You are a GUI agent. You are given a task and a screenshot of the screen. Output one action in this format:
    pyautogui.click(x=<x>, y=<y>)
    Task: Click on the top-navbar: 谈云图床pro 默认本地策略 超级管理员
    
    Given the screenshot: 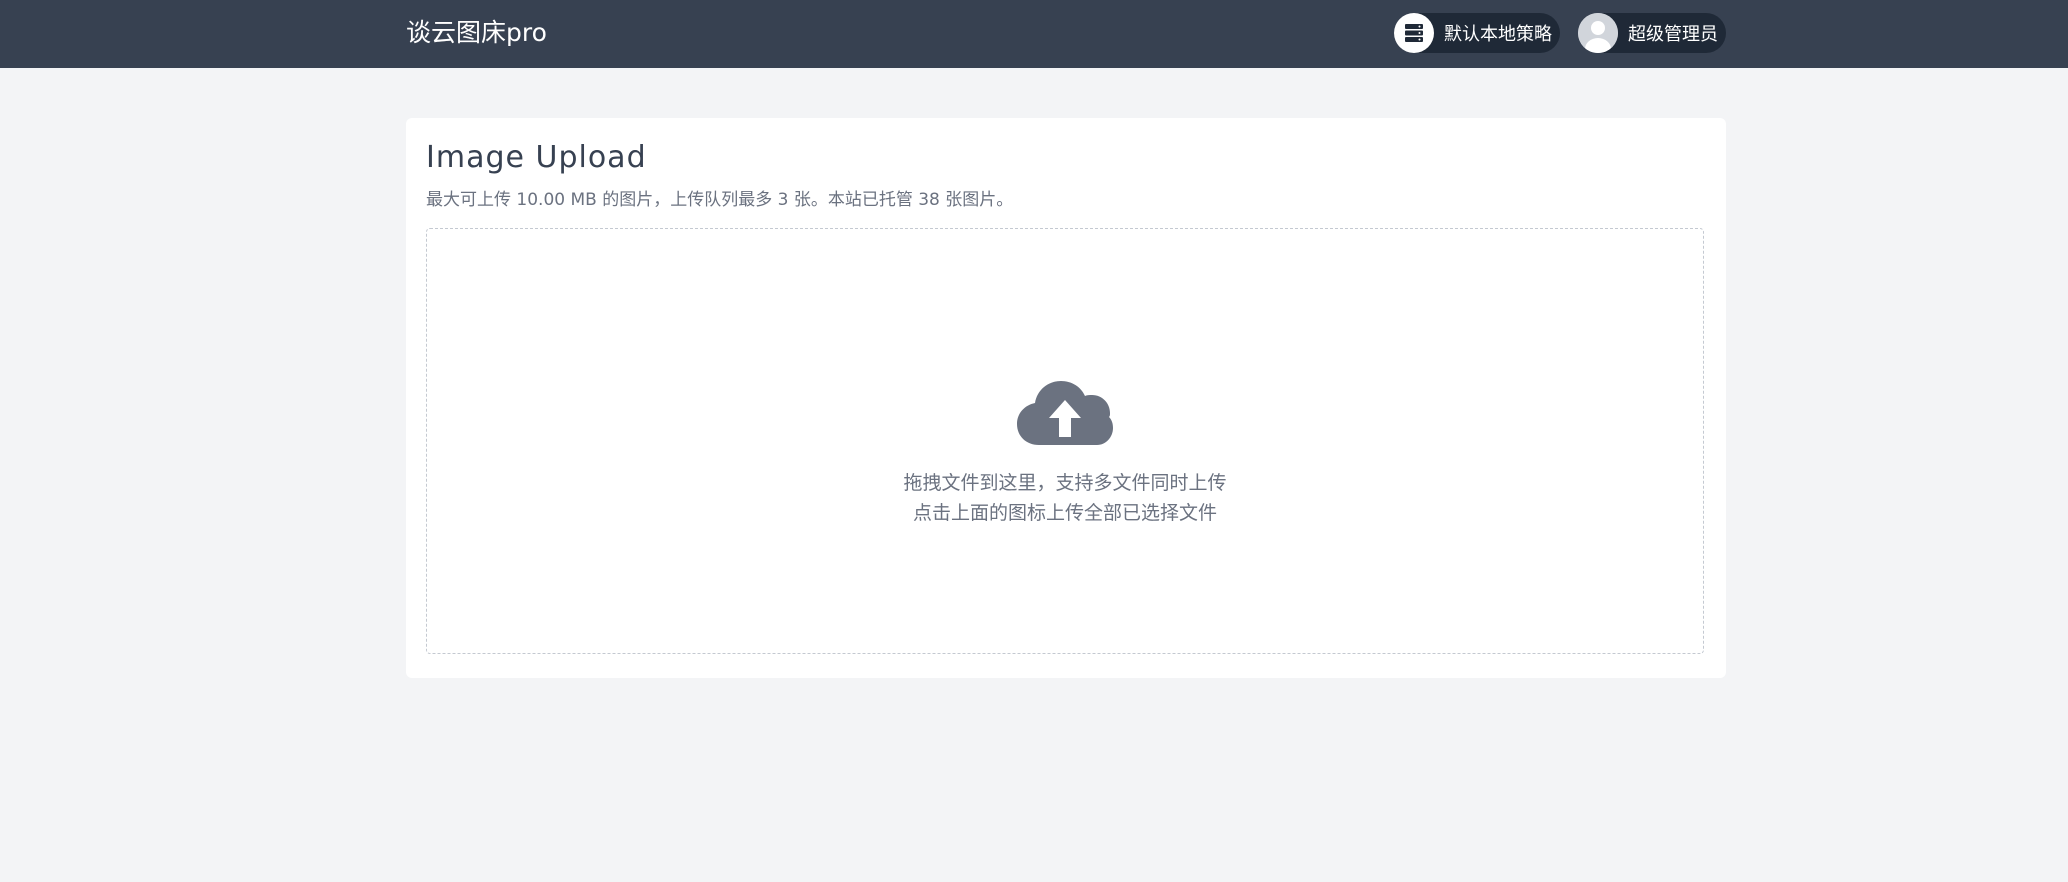 What is the action you would take?
    pyautogui.click(x=1034, y=34)
    